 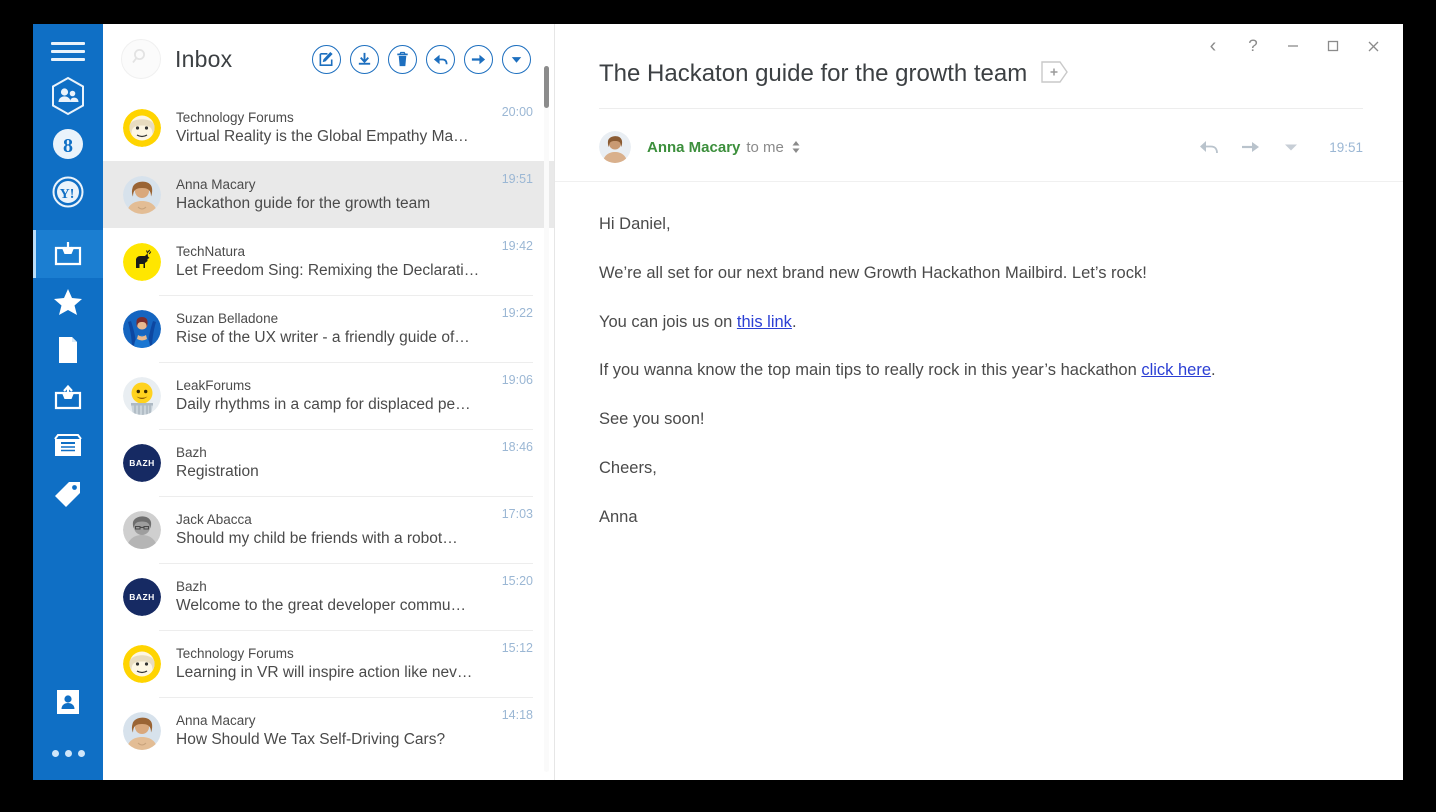 I want to click on svg-text: Y!, so click(x=67, y=194).